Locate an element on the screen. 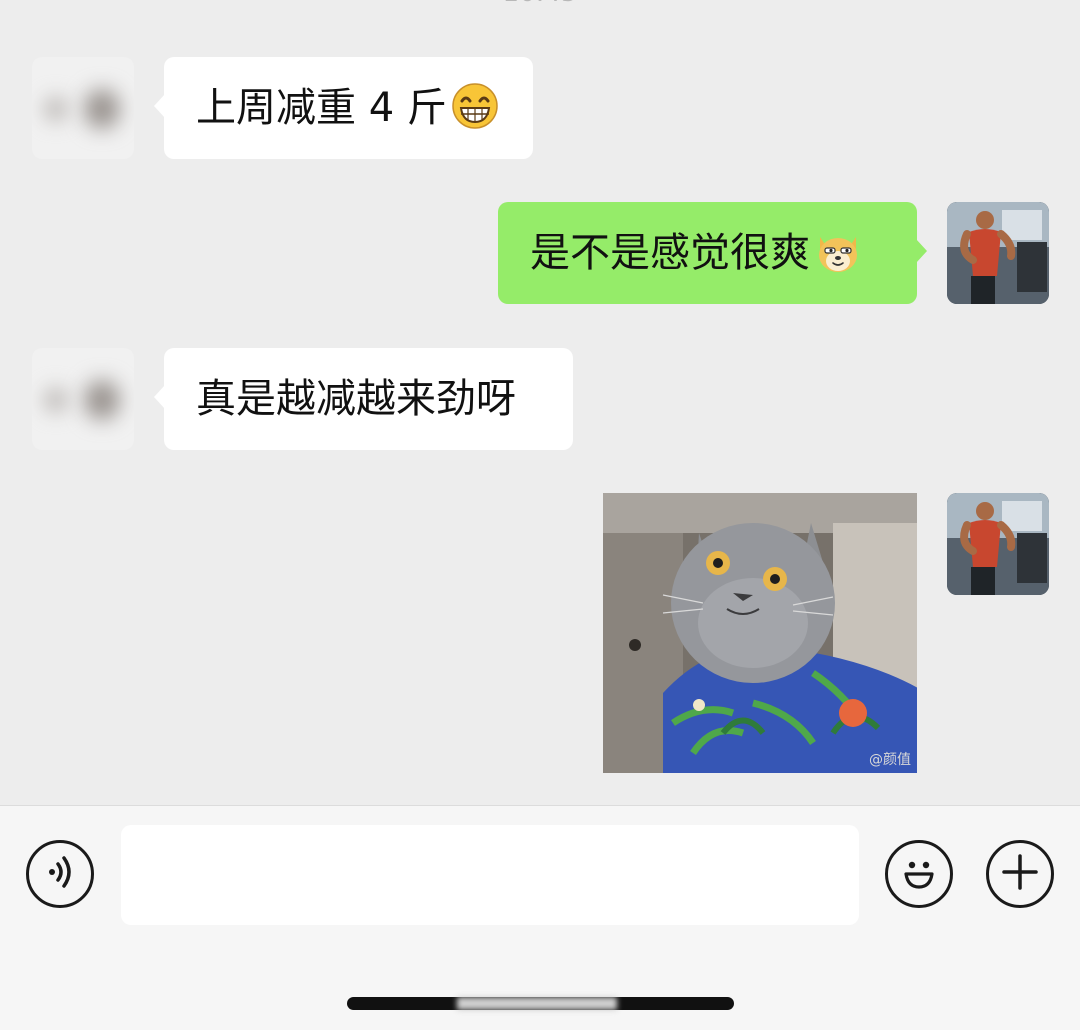 The image size is (1080, 1030). message-bubble-incoming: 真是越减越来劲呀 is located at coordinates (363, 399).